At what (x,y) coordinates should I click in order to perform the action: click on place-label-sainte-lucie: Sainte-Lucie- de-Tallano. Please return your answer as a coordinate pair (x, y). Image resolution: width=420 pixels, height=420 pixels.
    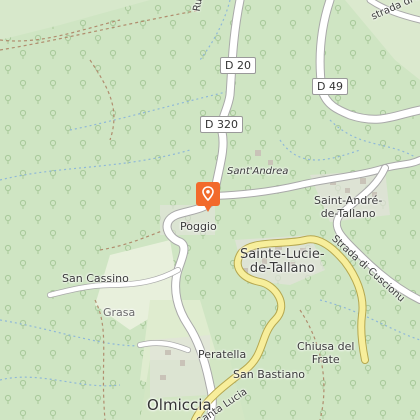
    Looking at the image, I should click on (282, 261).